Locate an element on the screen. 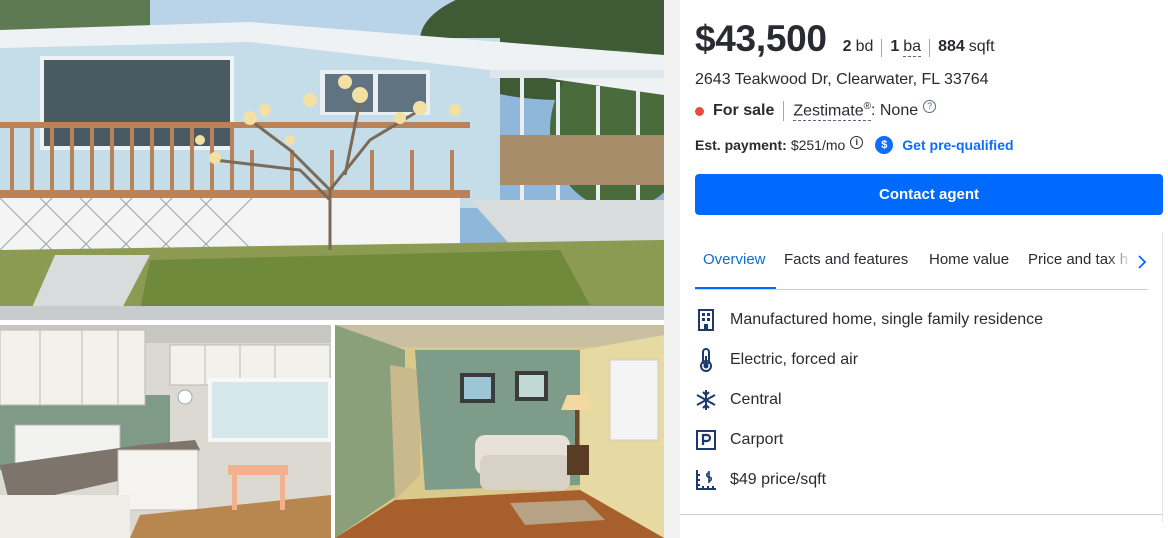 This screenshot has height=538, width=1168. price-row: $43,500 2 bd 1 ba 884 sqft is located at coordinates (845, 39).